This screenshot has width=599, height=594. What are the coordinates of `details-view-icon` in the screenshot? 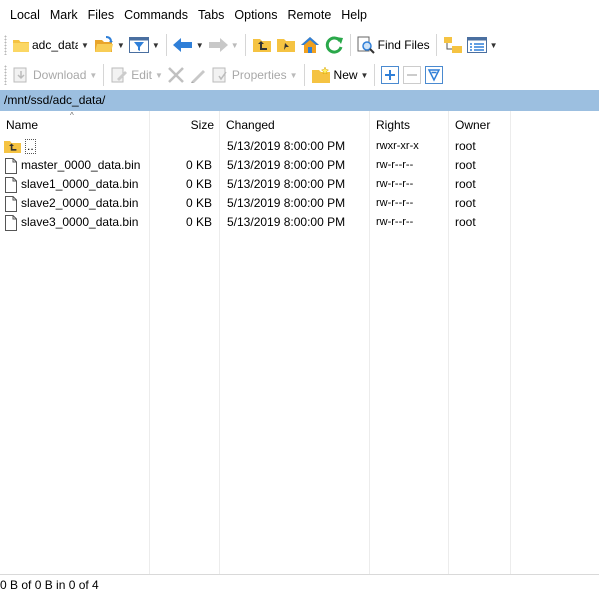 It's located at (476, 45).